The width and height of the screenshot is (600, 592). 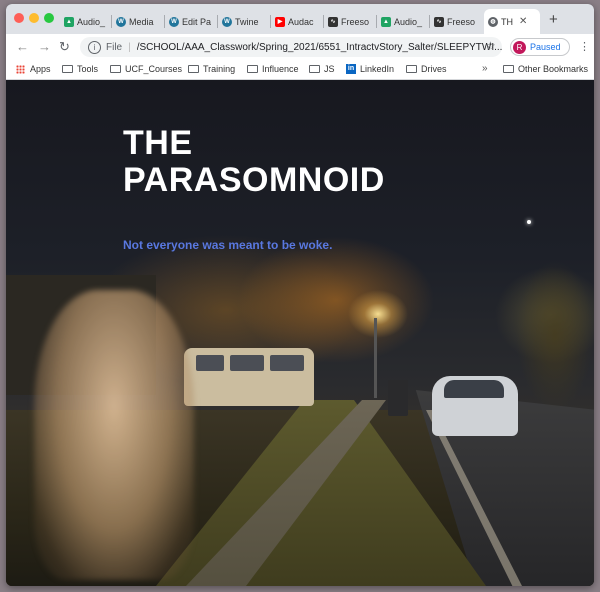 I want to click on tab-audio-1: ▲ Audio_, so click(x=86, y=21).